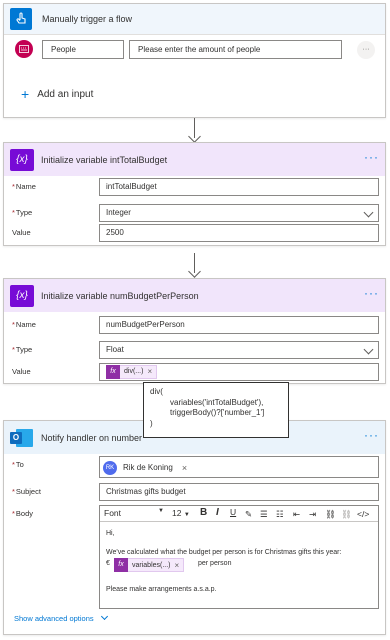 The image size is (390, 640). I want to click on font-select: Font ▼, so click(134, 513).